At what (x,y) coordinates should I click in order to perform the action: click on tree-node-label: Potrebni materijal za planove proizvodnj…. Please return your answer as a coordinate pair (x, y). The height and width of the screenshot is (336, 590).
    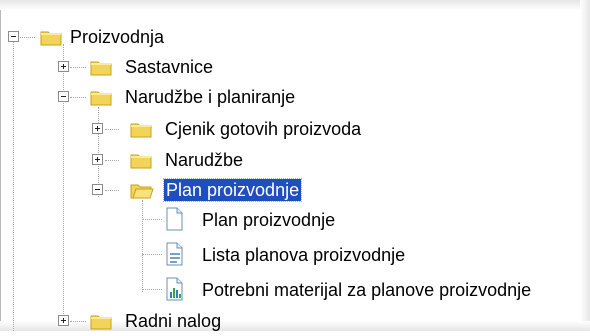
    Looking at the image, I should click on (367, 290).